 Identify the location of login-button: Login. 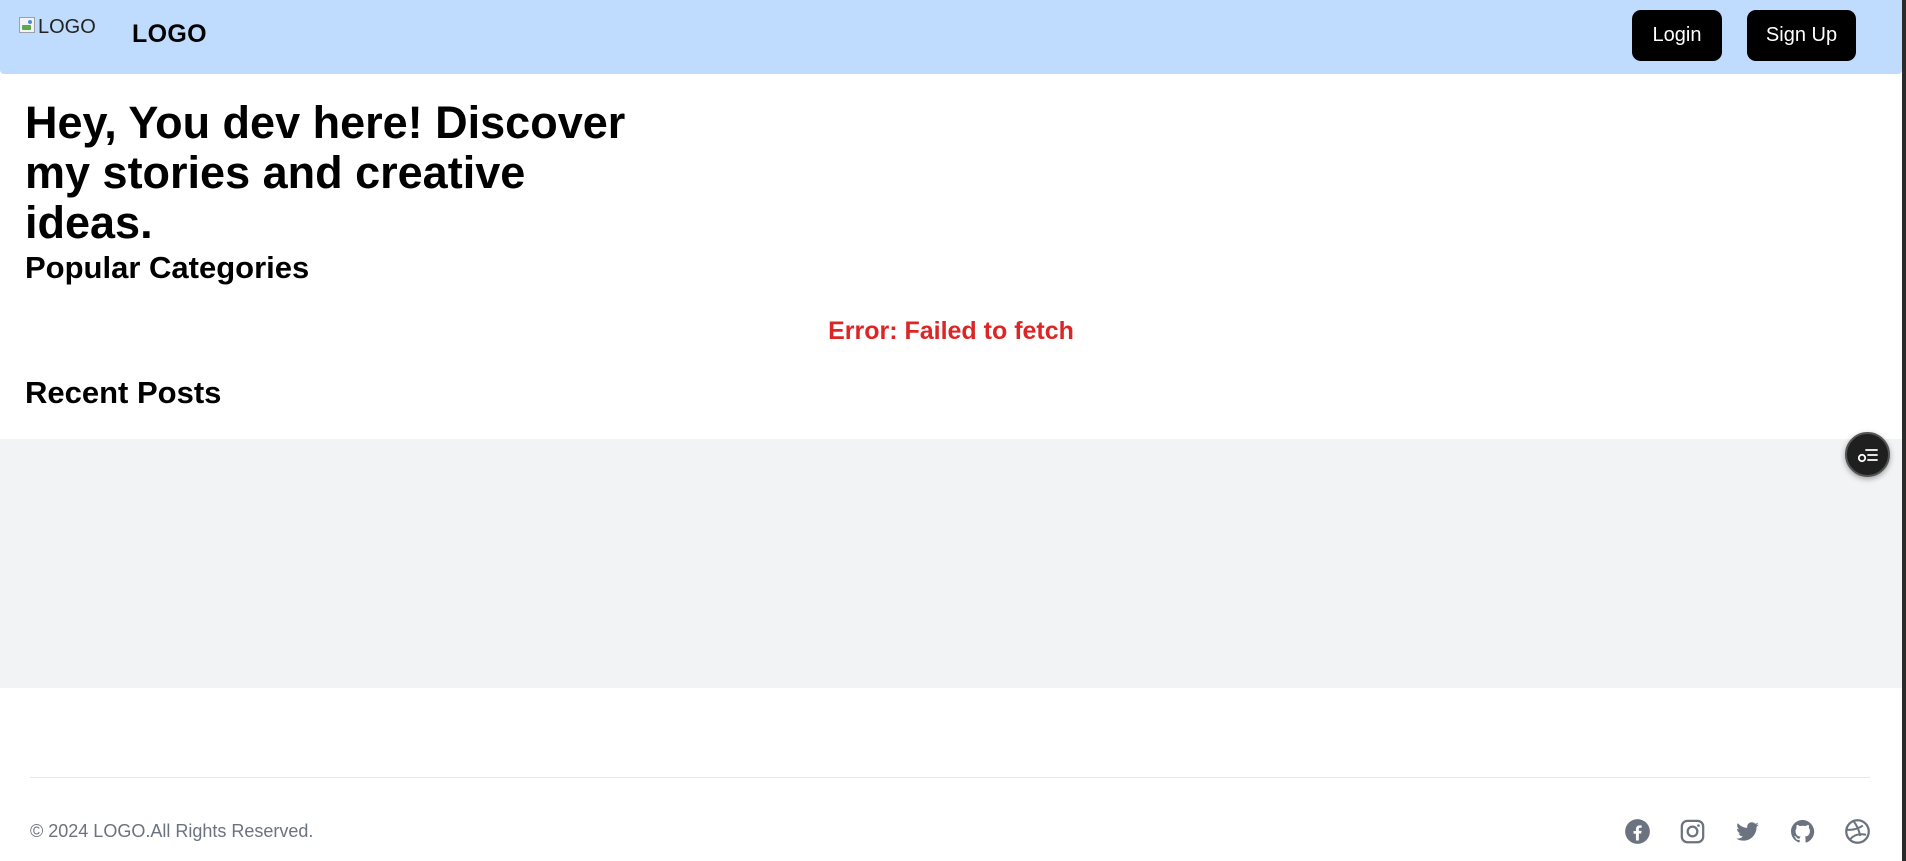
(1677, 35).